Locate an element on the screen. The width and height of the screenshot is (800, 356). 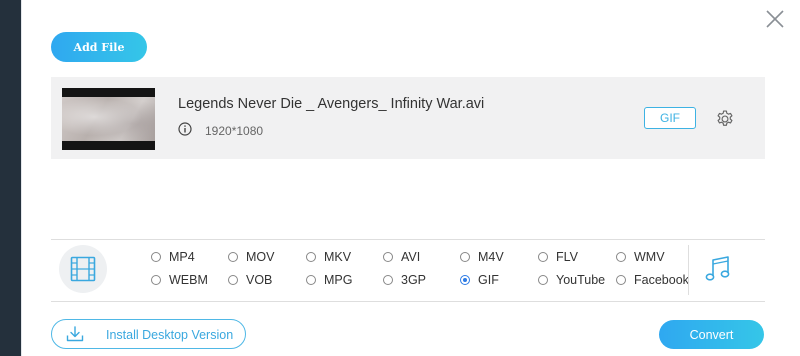
format-option-mkv: MKV is located at coordinates (328, 257).